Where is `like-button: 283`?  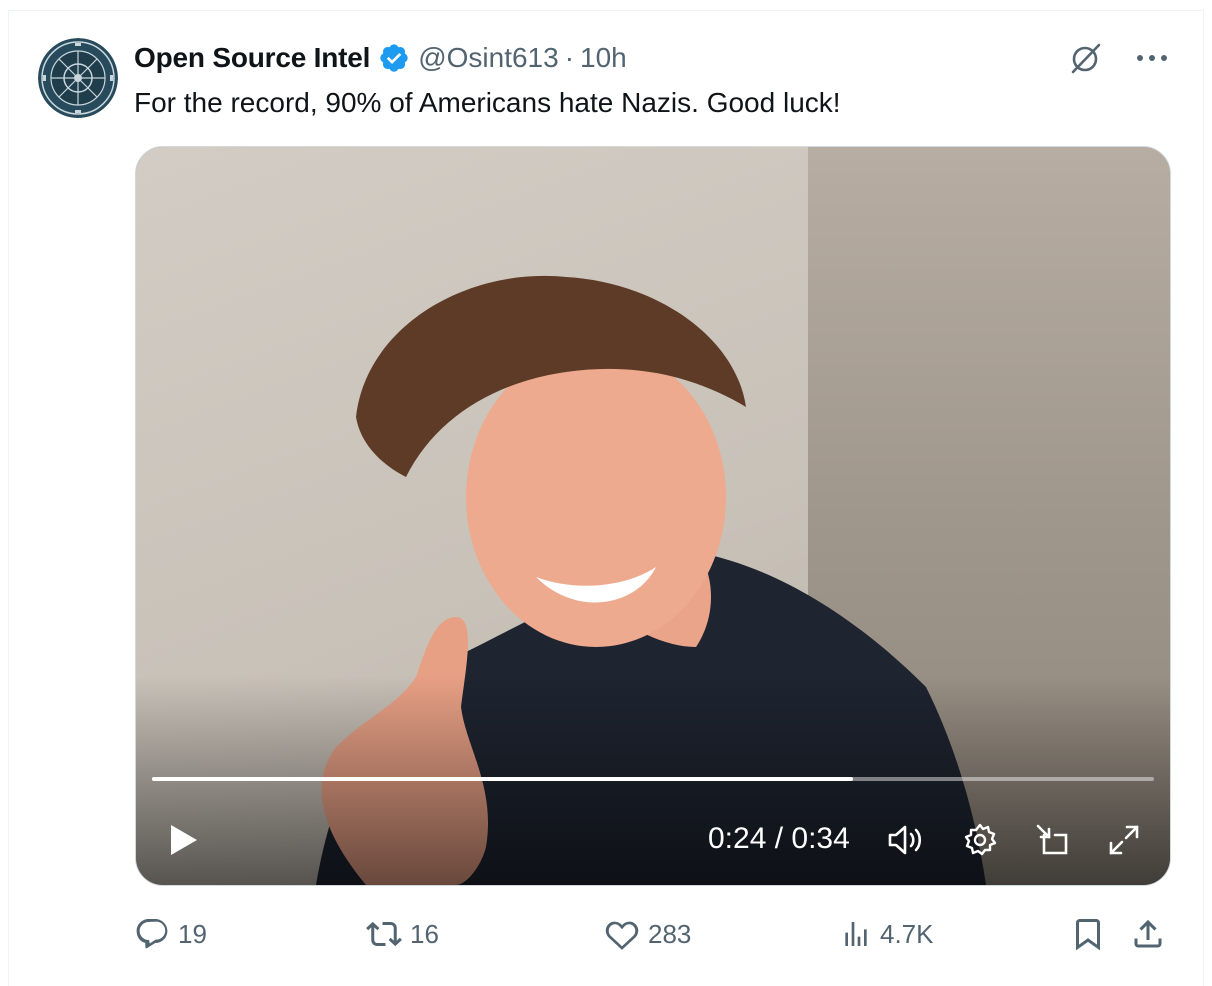
like-button: 283 is located at coordinates (647, 934).